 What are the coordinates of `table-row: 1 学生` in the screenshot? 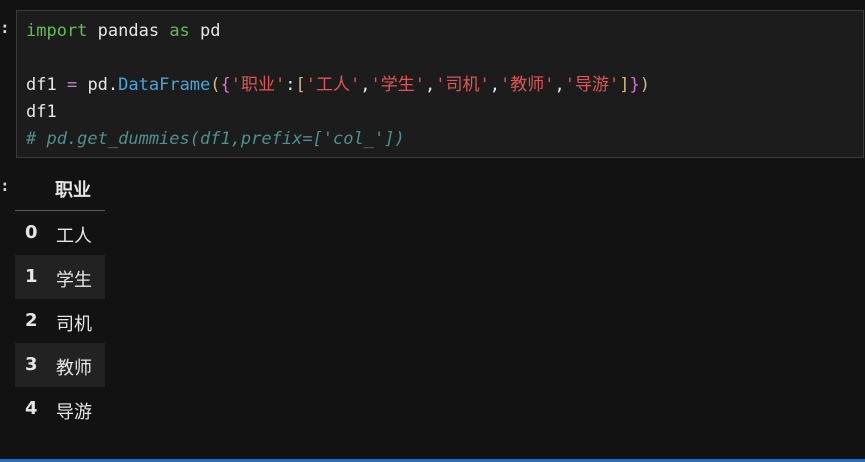 It's located at (60, 277).